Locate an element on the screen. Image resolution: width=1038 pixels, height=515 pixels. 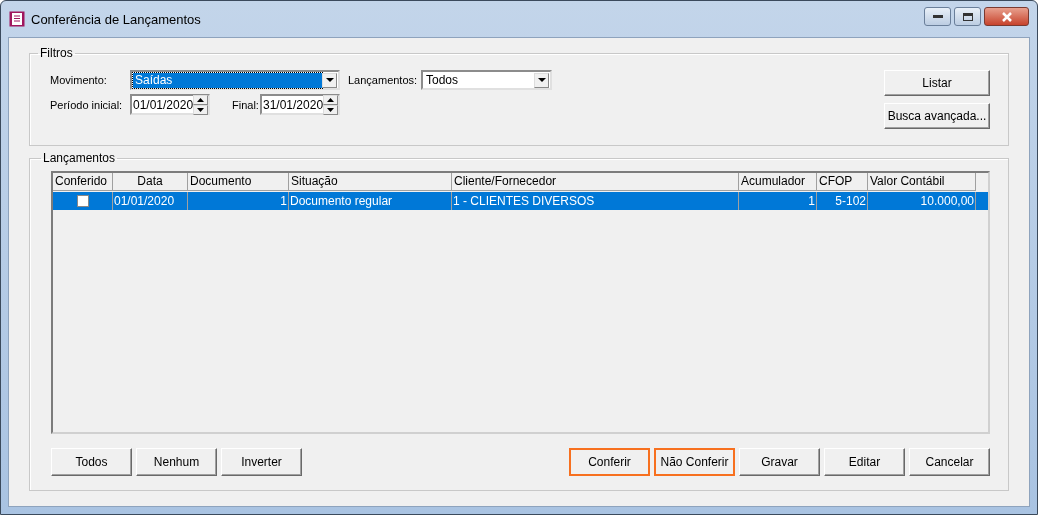
minimize-button is located at coordinates (937, 16).